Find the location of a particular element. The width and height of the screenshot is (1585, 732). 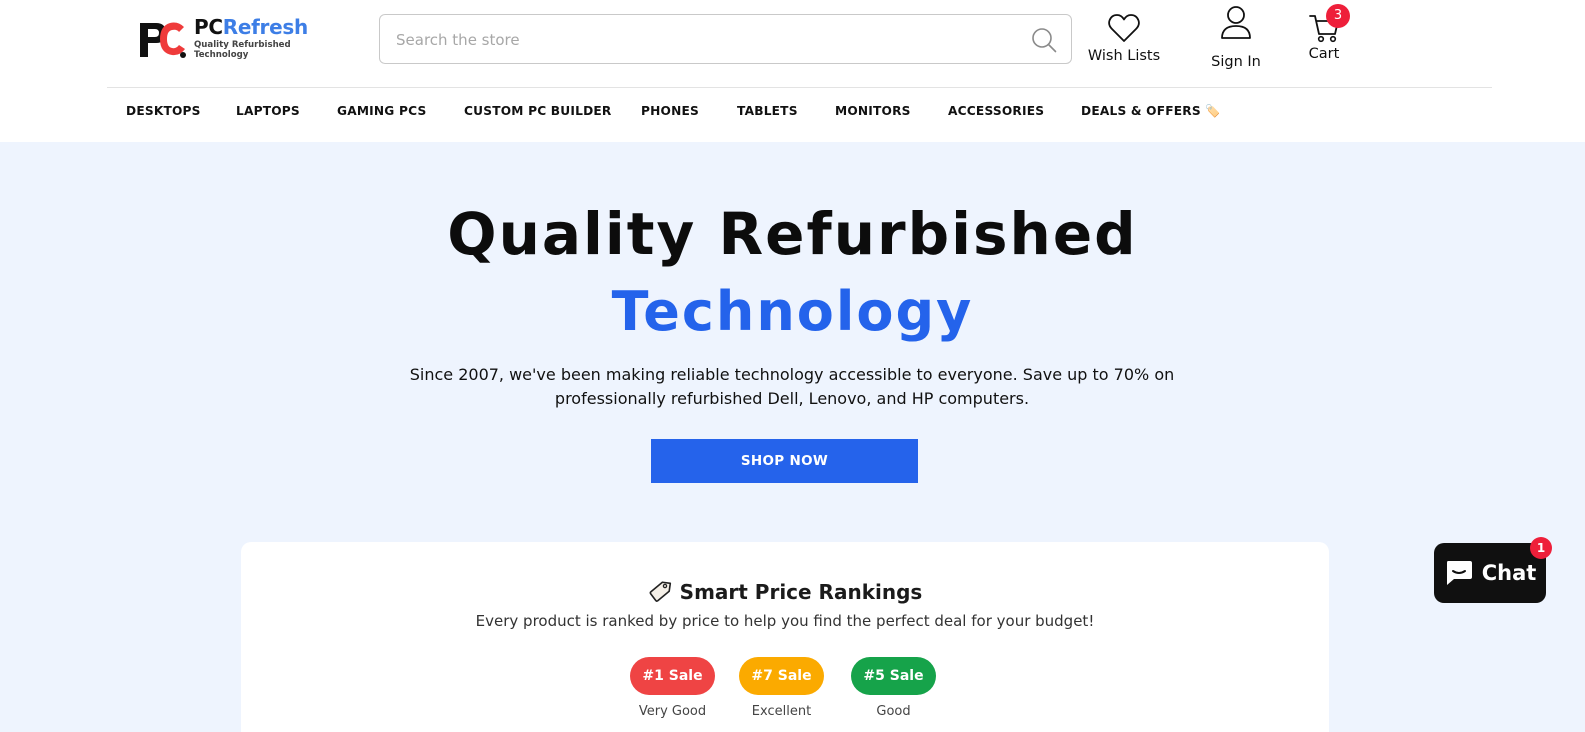

rank-item: #5 Sale Good is located at coordinates (893, 688).